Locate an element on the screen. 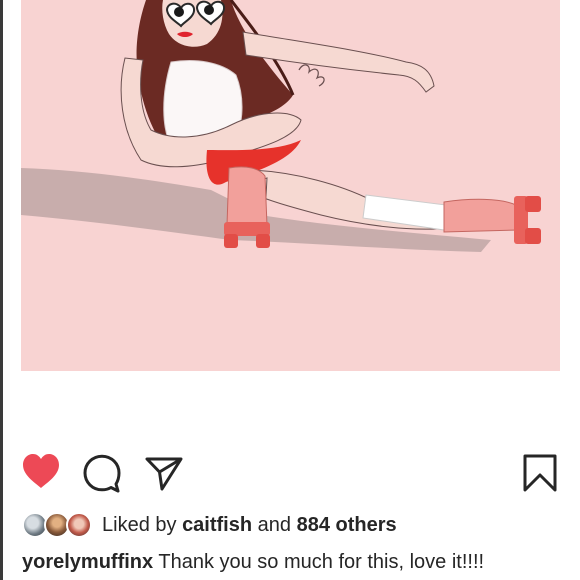 This screenshot has width=580, height=580. avatar is located at coordinates (79, 525).